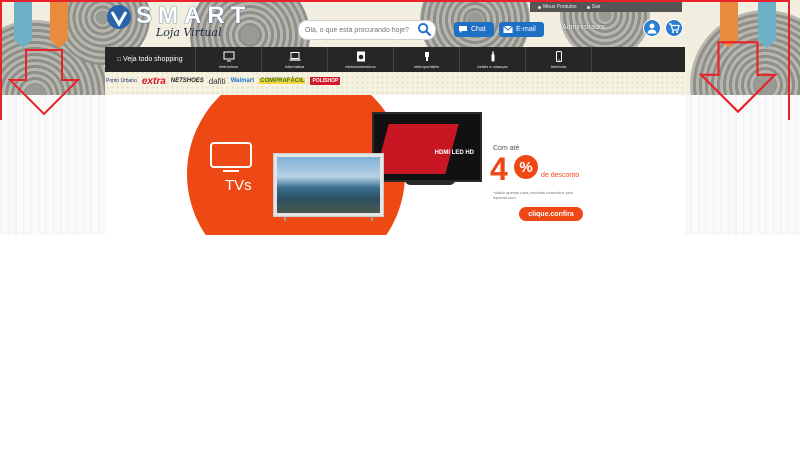 The image size is (800, 450). I want to click on banner-category: TVs, so click(238, 185).